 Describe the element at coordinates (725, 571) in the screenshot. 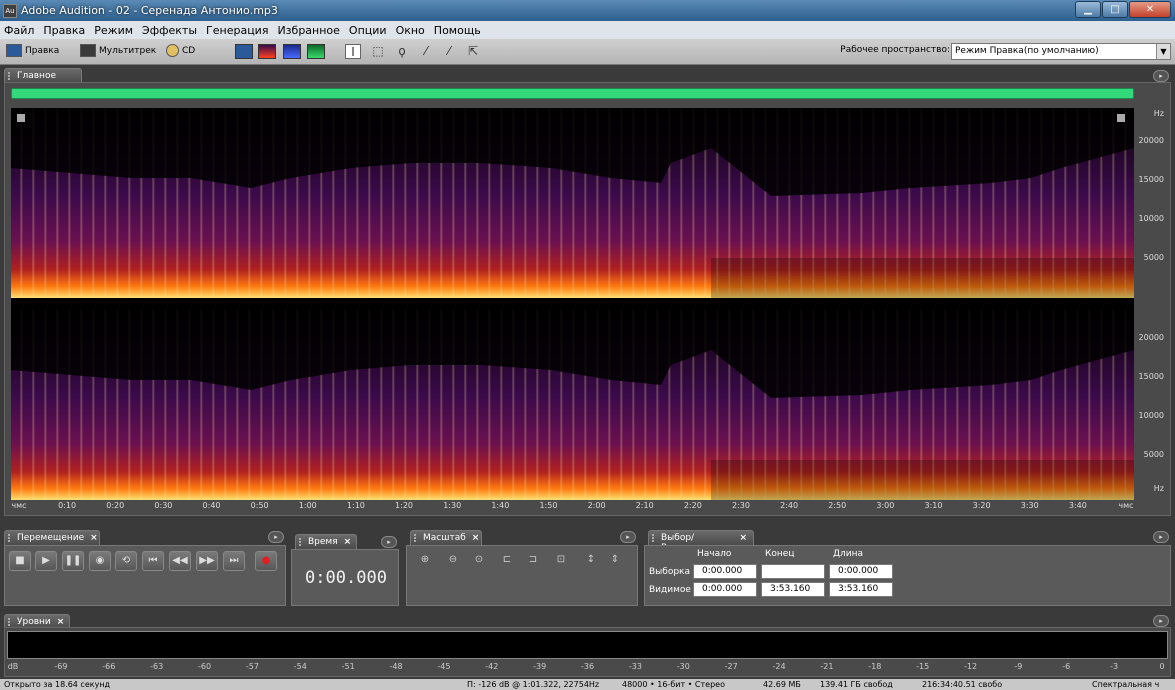

I see `selection-start-field: 0:00.000` at that location.